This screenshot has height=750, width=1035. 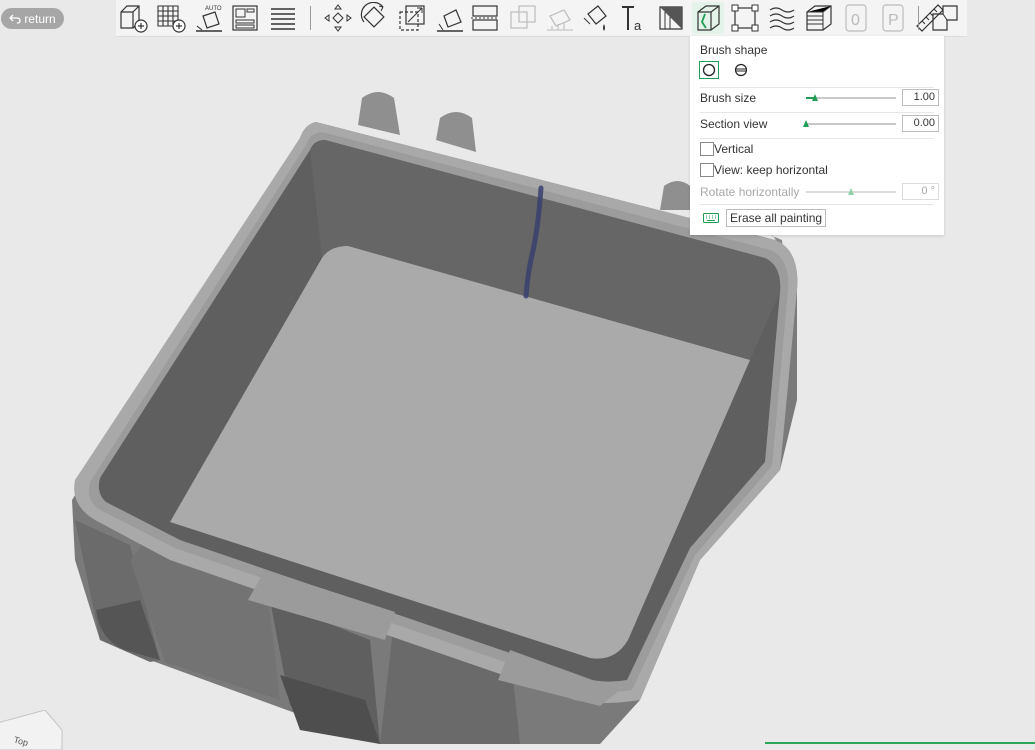 What do you see at coordinates (806, 123) in the screenshot?
I see `section-view-slider-thumb` at bounding box center [806, 123].